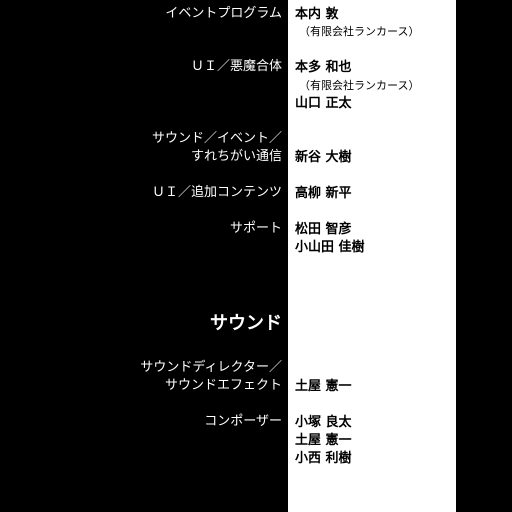 Image resolution: width=512 pixels, height=512 pixels. What do you see at coordinates (223, 13) in the screenshot?
I see `role-event-programming: イベントプログラム` at bounding box center [223, 13].